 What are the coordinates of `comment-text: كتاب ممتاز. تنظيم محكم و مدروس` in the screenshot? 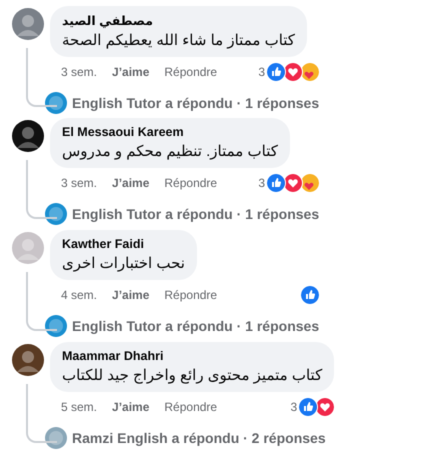 It's located at (170, 151).